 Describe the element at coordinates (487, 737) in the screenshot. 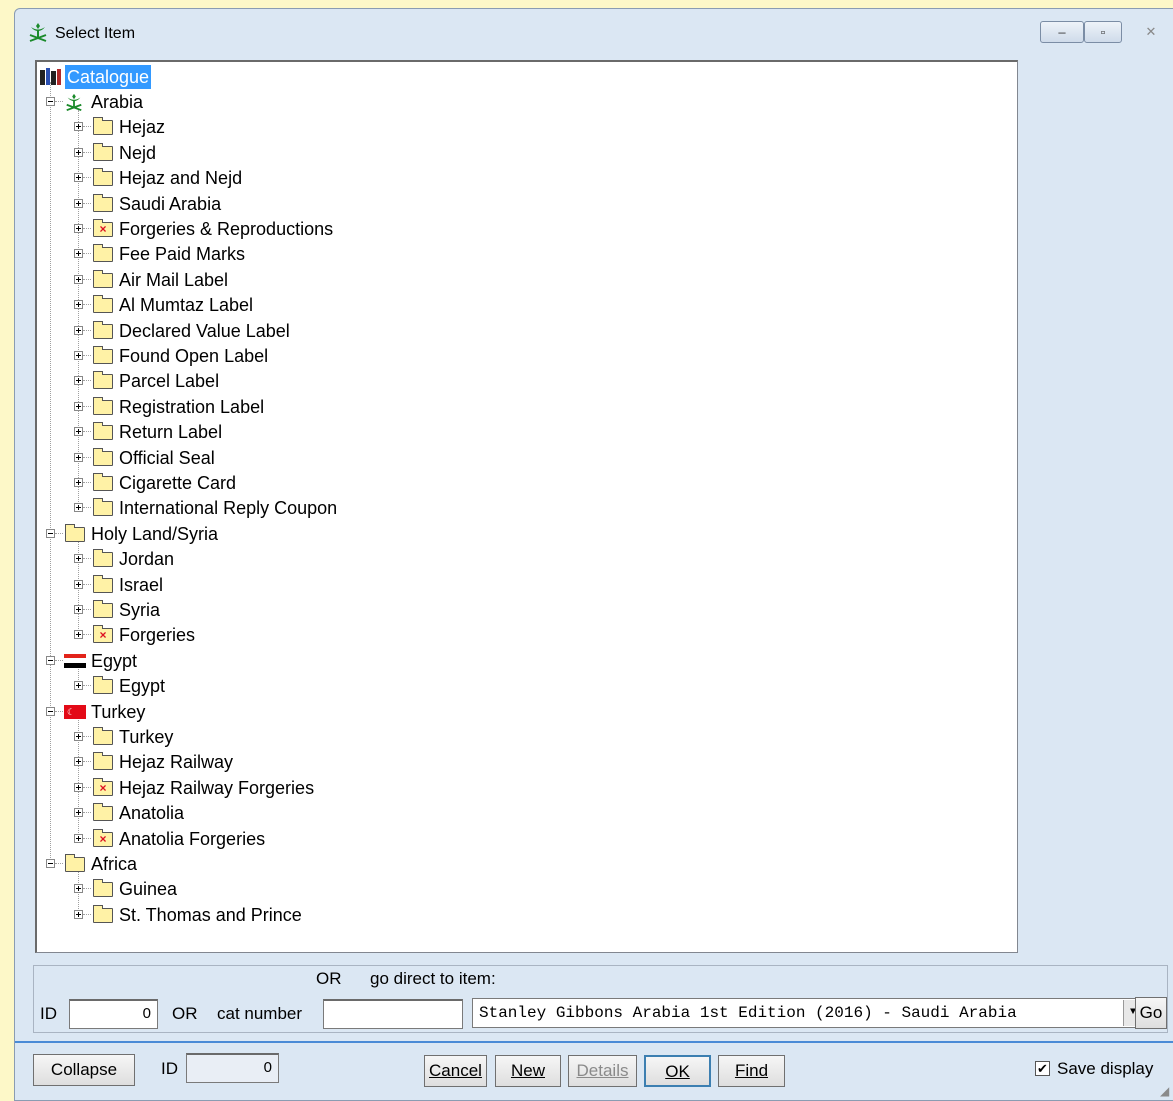

I see `tree-item-node: Turkey` at that location.